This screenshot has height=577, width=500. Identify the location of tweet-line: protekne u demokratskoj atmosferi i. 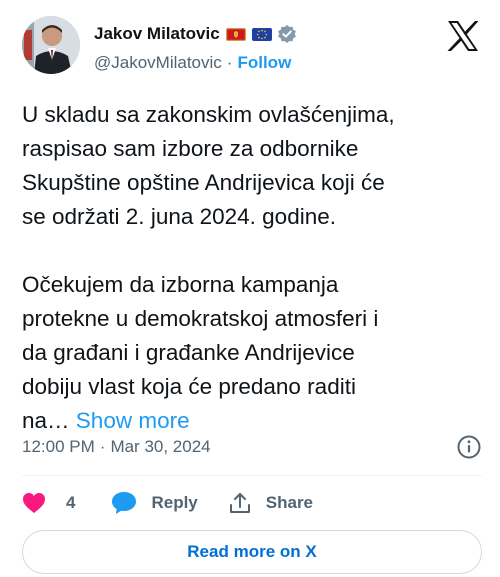
(200, 318).